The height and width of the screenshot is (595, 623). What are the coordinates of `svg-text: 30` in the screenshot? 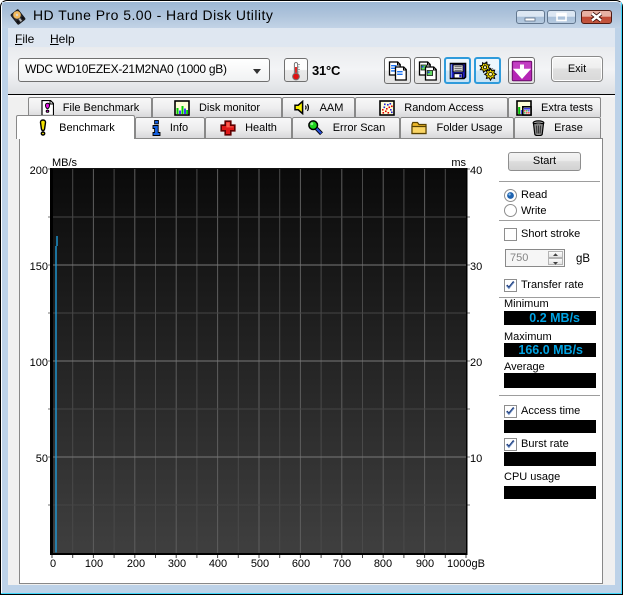 It's located at (476, 267).